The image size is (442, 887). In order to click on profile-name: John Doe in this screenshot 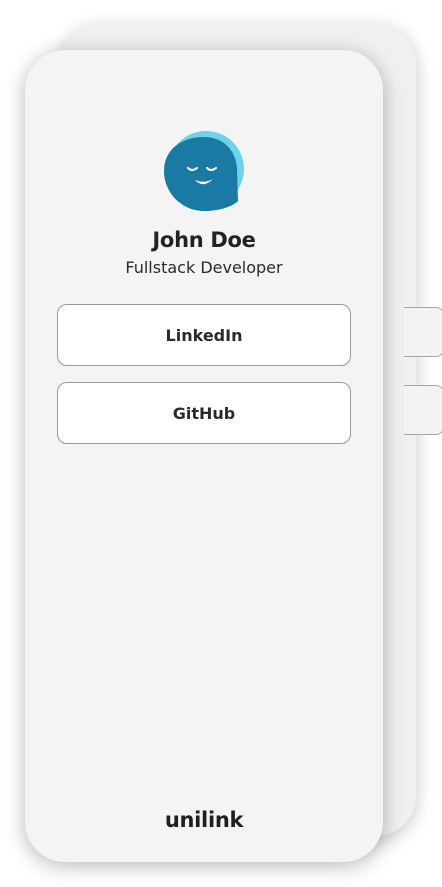, I will do `click(204, 240)`.